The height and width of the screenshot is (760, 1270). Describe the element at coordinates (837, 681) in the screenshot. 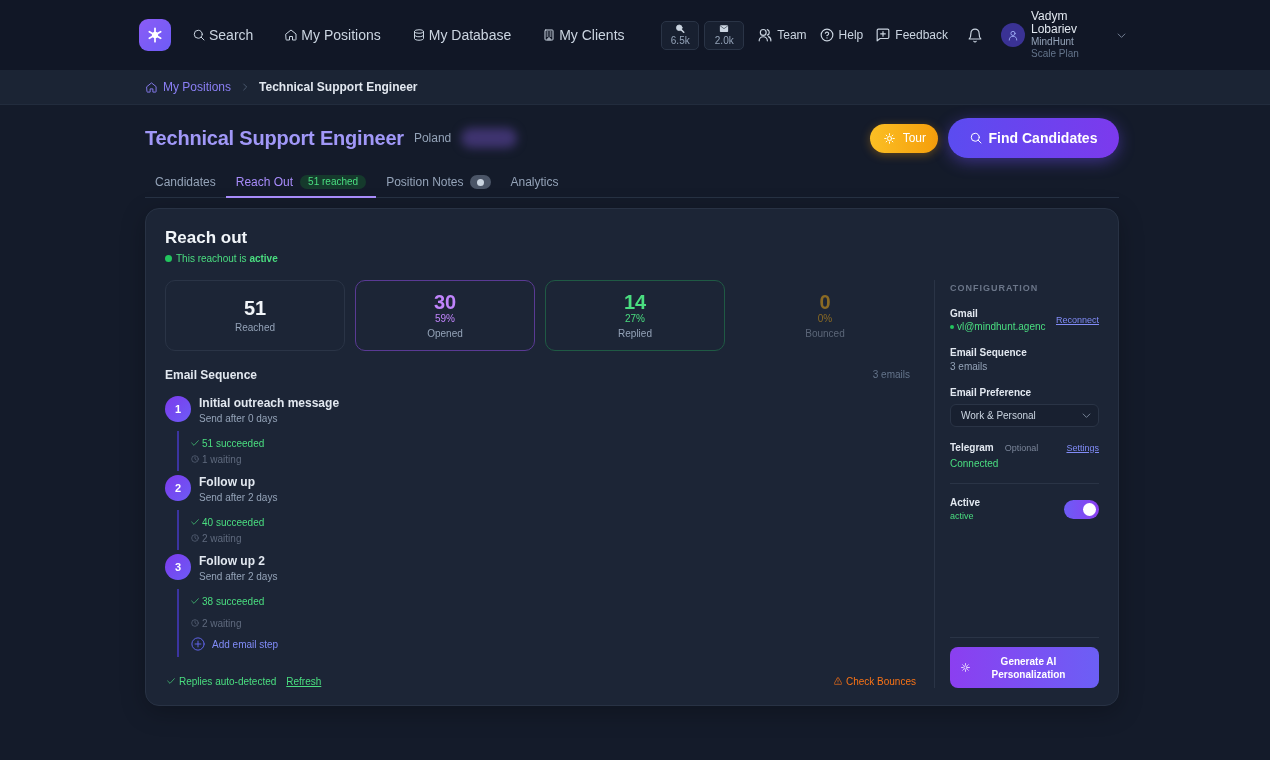

I see `warning-icon` at that location.